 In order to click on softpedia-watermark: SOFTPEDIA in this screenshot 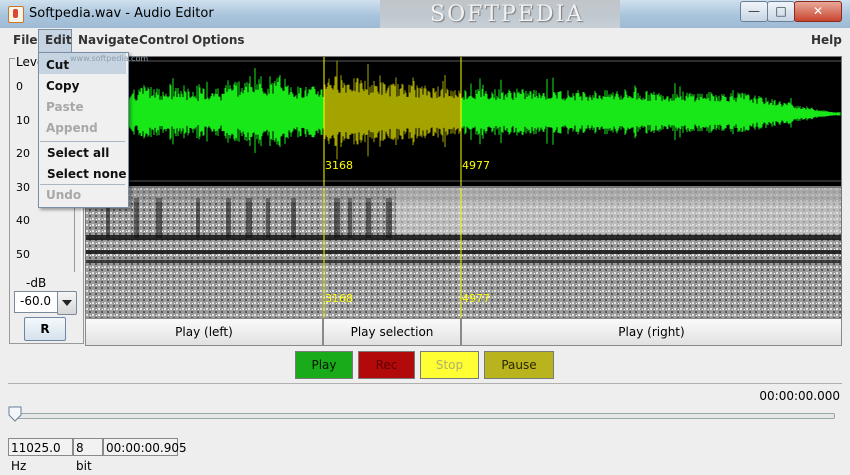, I will do `click(507, 14)`.